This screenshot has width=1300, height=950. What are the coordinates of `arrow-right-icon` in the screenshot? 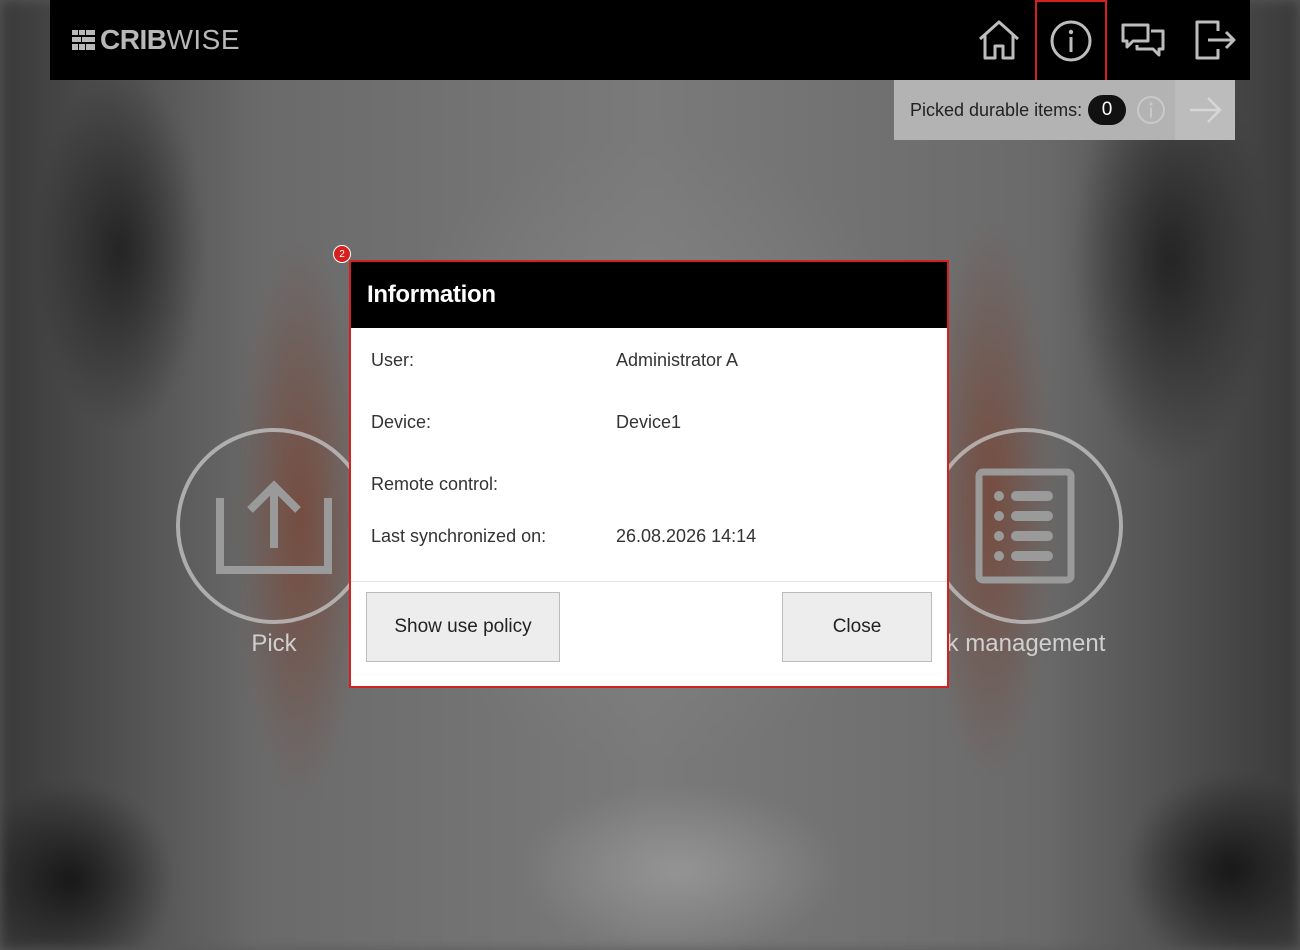 It's located at (1206, 110).